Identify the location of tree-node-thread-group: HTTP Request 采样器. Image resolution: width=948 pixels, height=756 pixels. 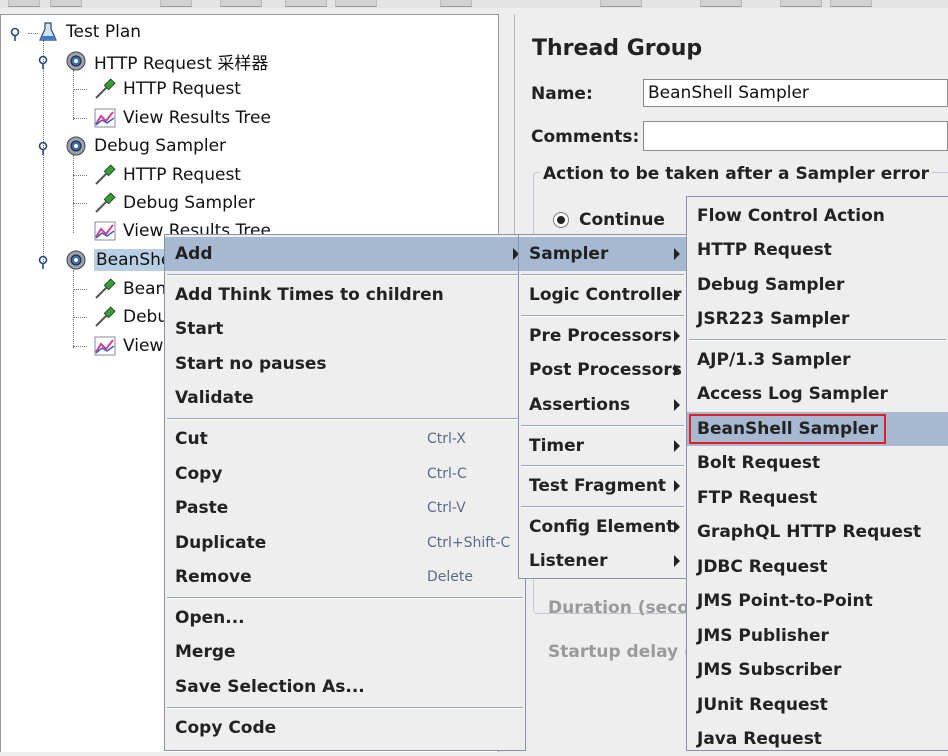
(165, 61).